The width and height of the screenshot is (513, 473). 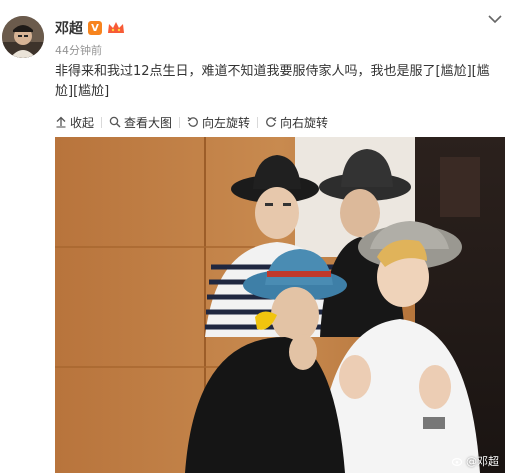 I want to click on rotate-right-label: 向右旋转, so click(x=304, y=122).